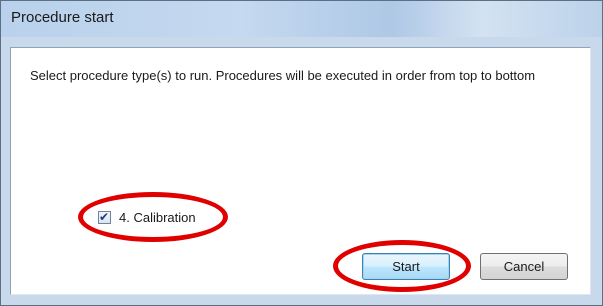 Image resolution: width=603 pixels, height=306 pixels. I want to click on checkmark-icon: ✔, so click(104, 216).